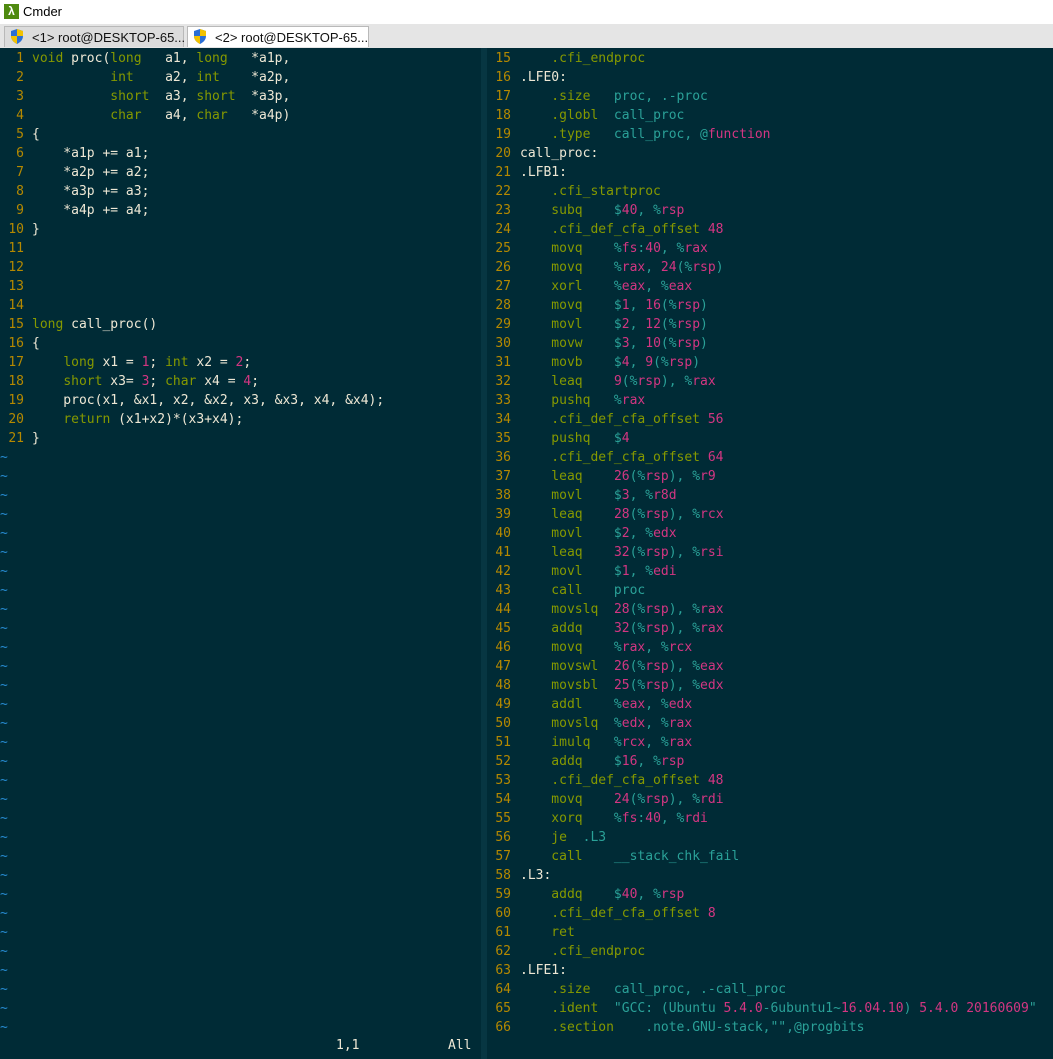 The image size is (1053, 1059). Describe the element at coordinates (589, 647) in the screenshot. I see `code-line: 46 movq %rax, %rcx` at that location.